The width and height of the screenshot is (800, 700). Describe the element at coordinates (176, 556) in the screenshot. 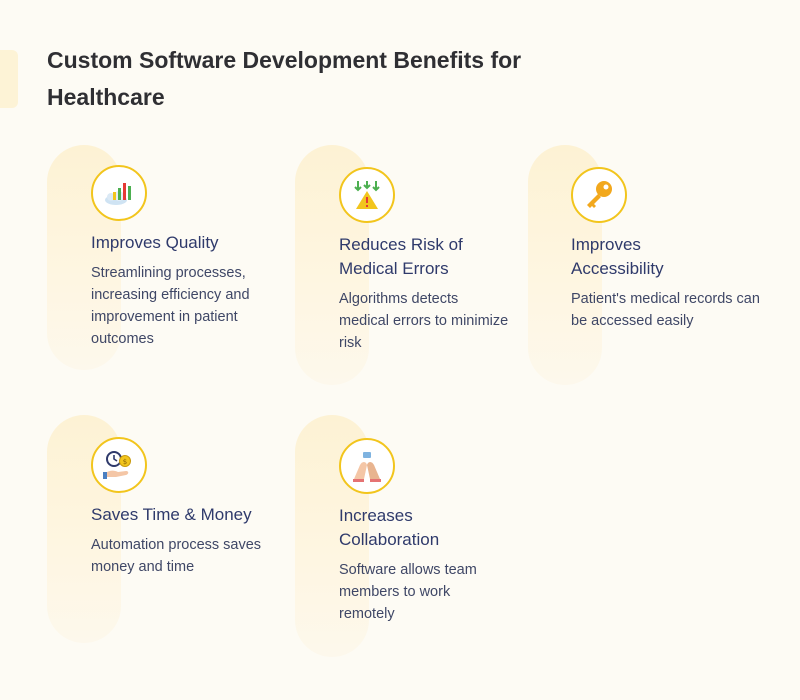

I see `benefit-description: Automation process saves money and time` at that location.